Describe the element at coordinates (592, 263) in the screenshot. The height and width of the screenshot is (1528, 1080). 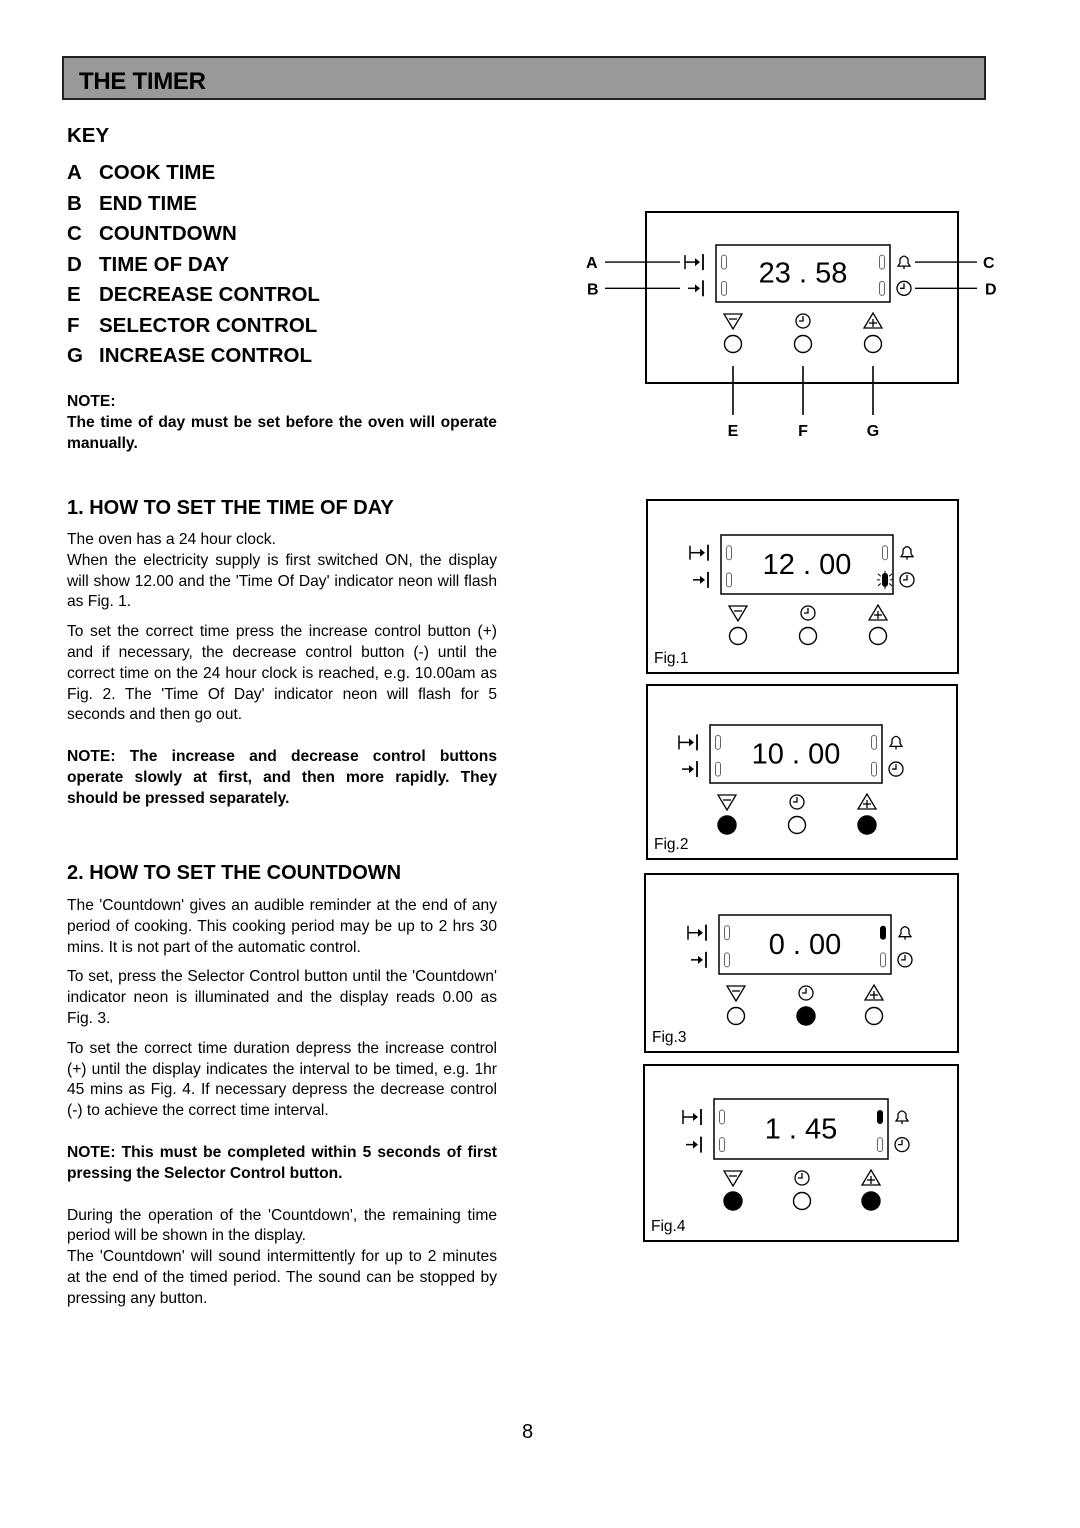
I see `callout-label-a: A` at that location.